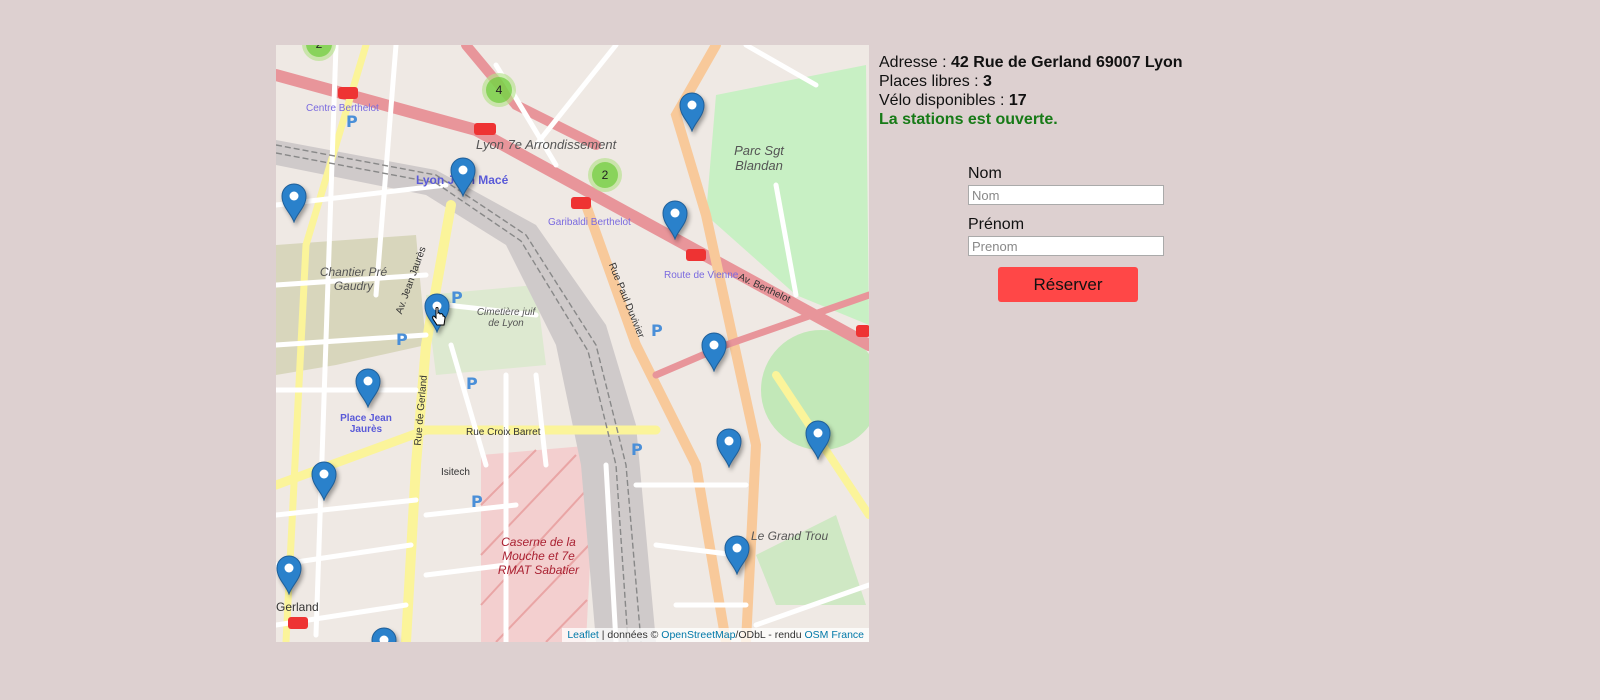 This screenshot has height=700, width=1600. Describe the element at coordinates (1066, 246) in the screenshot. I see `prenom-input` at that location.